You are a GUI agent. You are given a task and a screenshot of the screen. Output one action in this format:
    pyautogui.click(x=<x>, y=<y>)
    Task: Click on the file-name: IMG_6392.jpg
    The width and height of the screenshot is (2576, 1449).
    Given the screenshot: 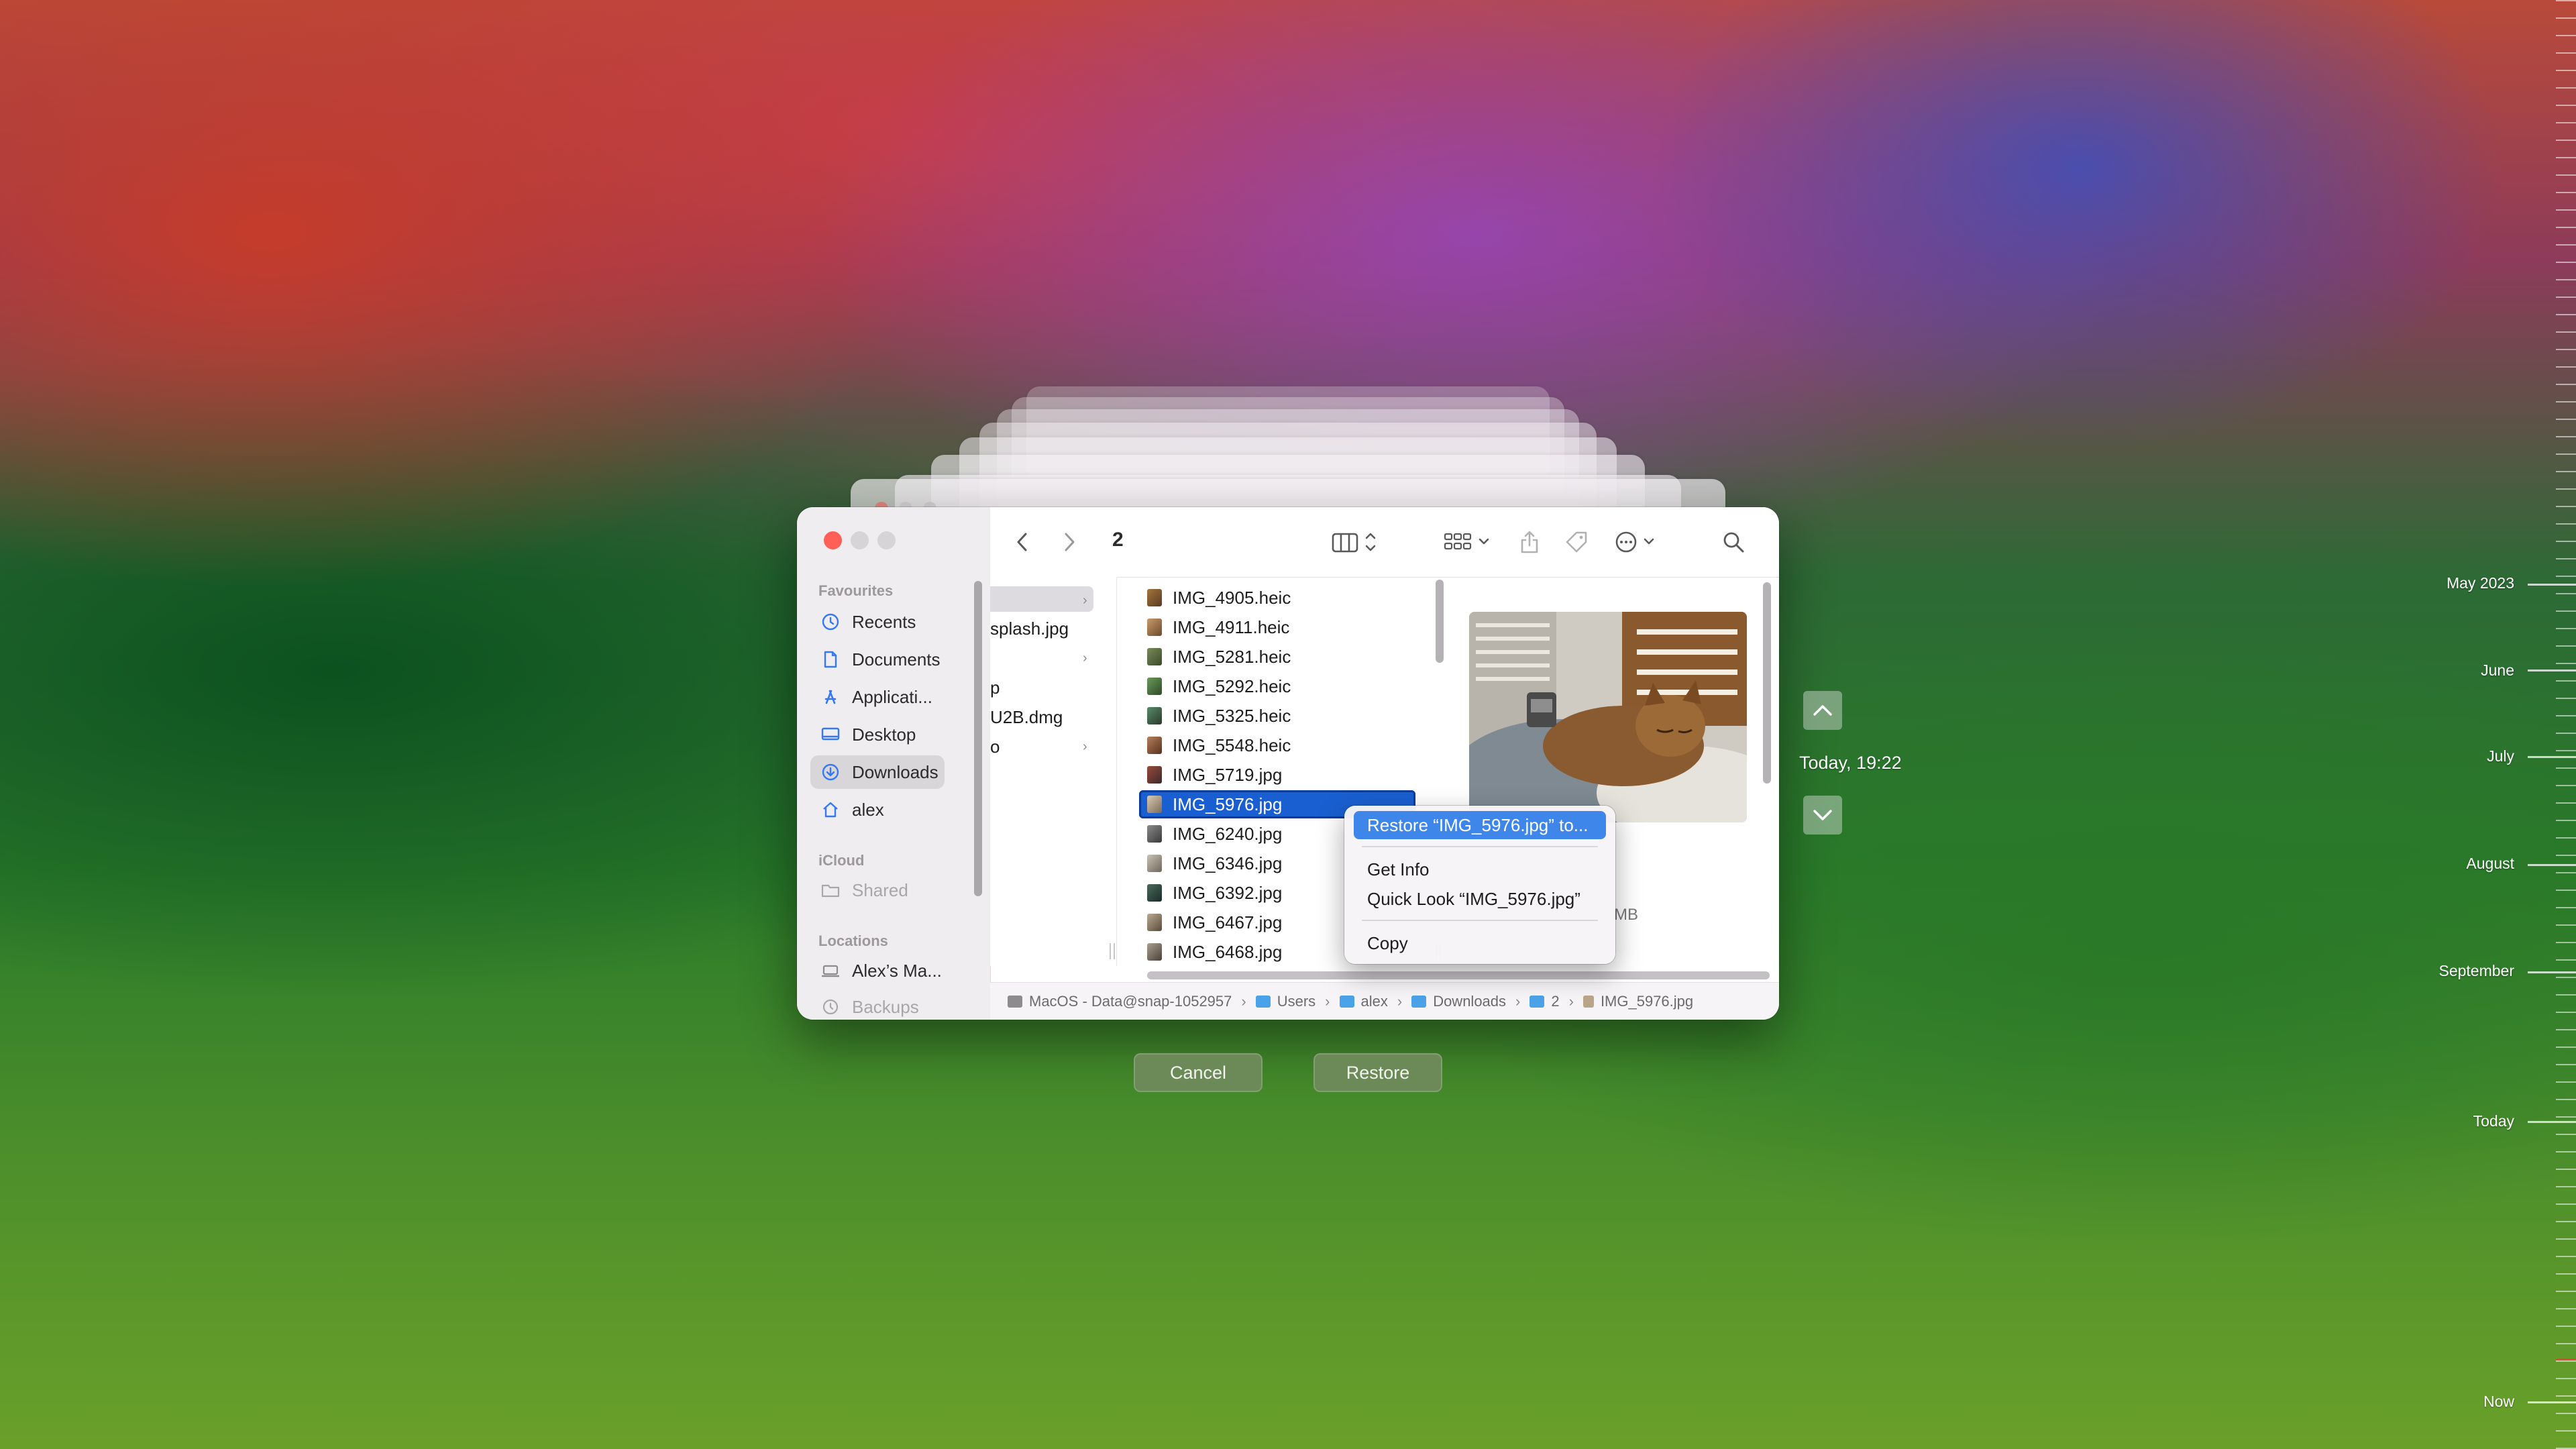 What is the action you would take?
    pyautogui.click(x=1228, y=892)
    